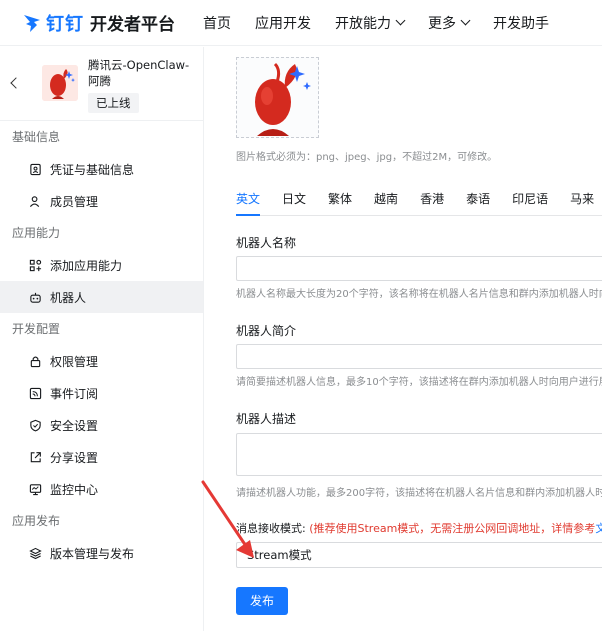 The width and height of the screenshot is (602, 631). Describe the element at coordinates (16, 83) in the screenshot. I see `back-arrow-icon` at that location.